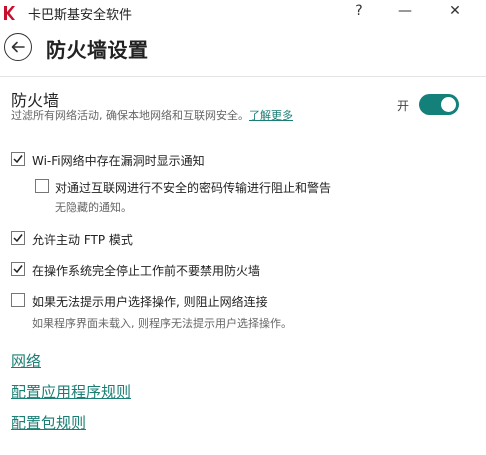 This screenshot has width=486, height=455. Describe the element at coordinates (82, 240) in the screenshot. I see `allow-active-ftp-label: 允许主动 FTP 模式` at that location.